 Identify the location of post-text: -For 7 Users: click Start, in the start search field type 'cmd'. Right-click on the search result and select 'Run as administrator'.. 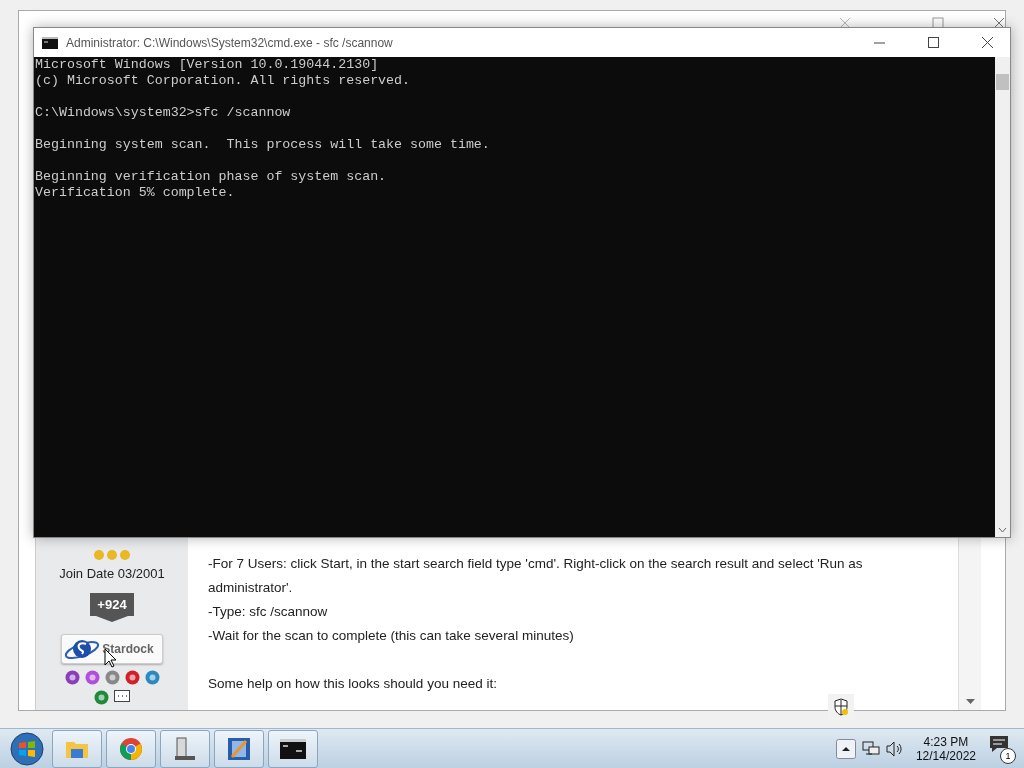
(536, 576).